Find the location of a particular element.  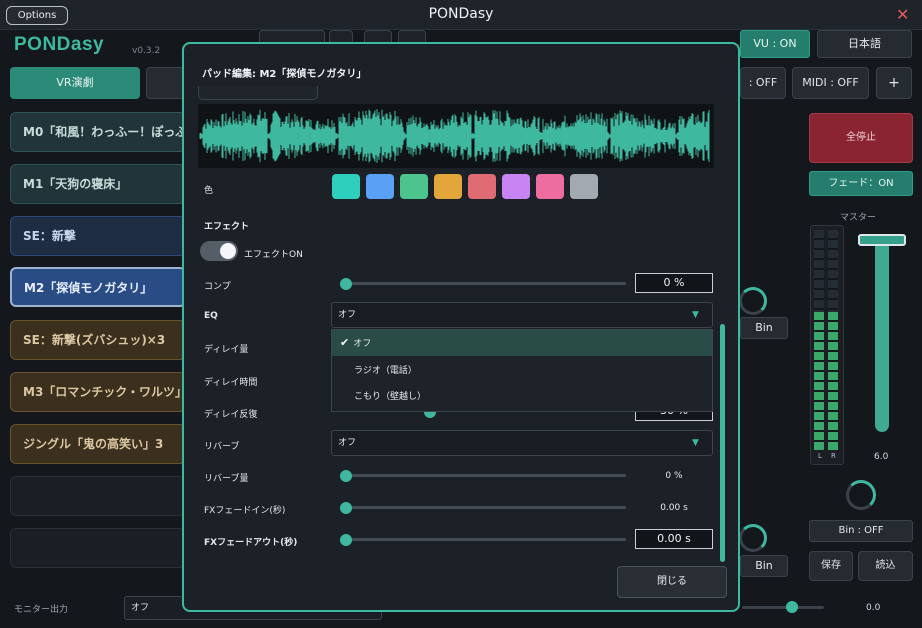

master-label: マスター is located at coordinates (858, 218).